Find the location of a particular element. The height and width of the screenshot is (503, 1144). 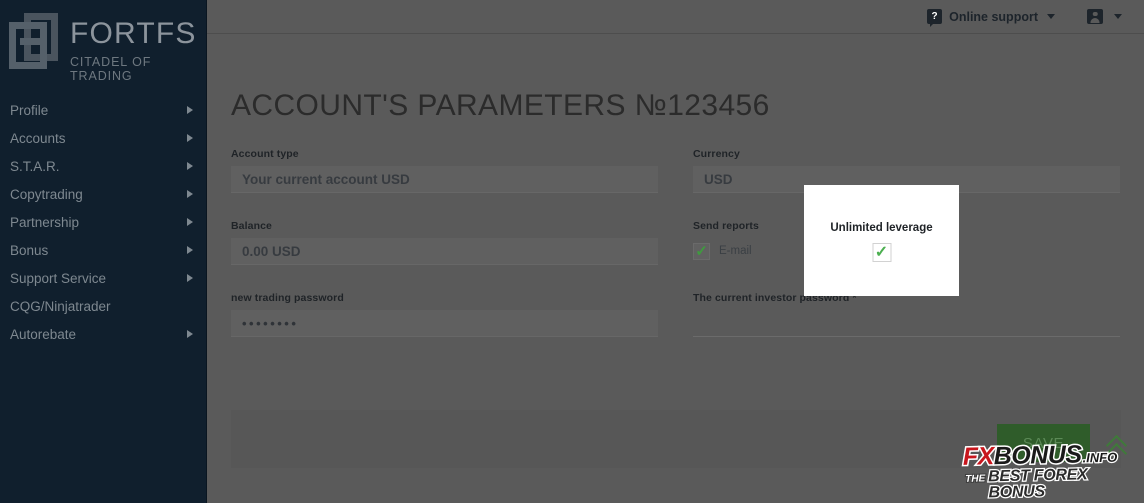

sidebar-item-support-service: Support Service is located at coordinates (103, 278).